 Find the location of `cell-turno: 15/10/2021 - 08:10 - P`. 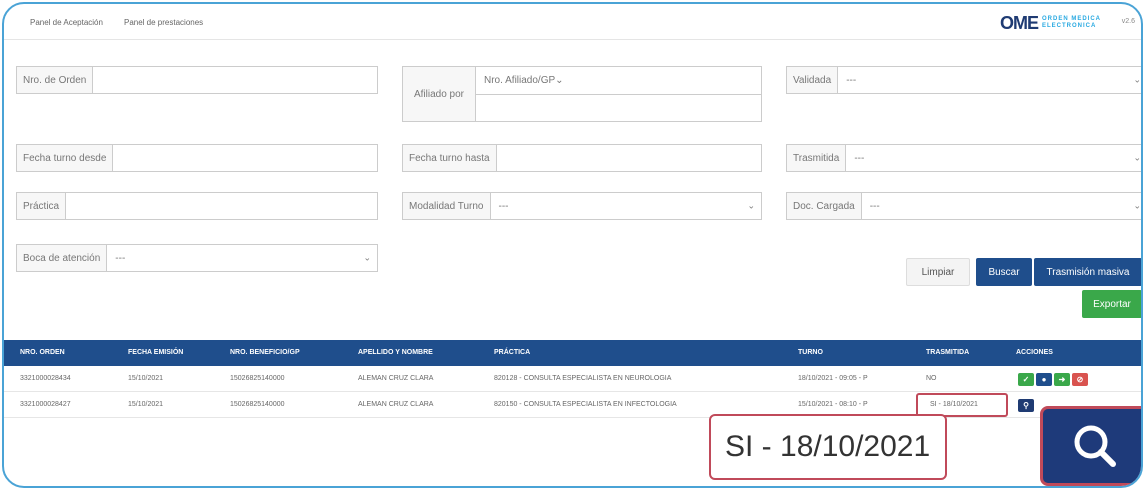

cell-turno: 15/10/2021 - 08:10 - P is located at coordinates (833, 404).